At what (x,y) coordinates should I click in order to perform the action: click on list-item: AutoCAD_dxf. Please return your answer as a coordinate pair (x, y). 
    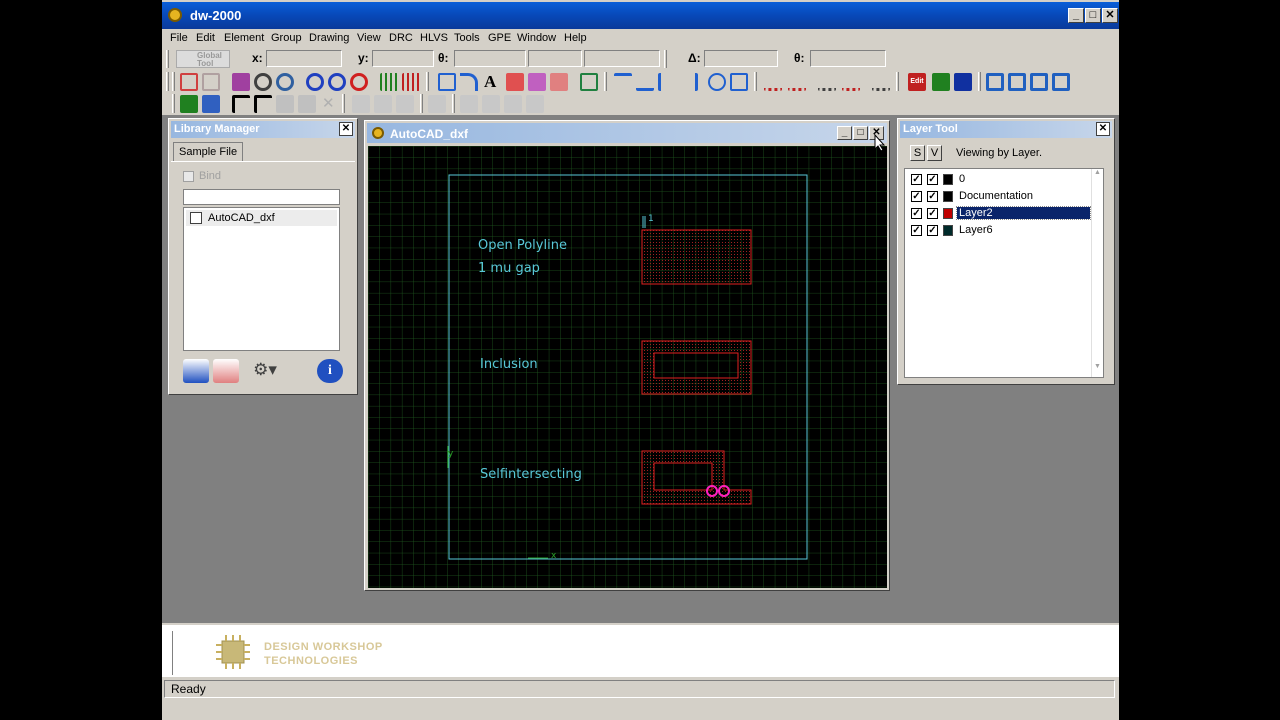
    Looking at the image, I should click on (261, 218).